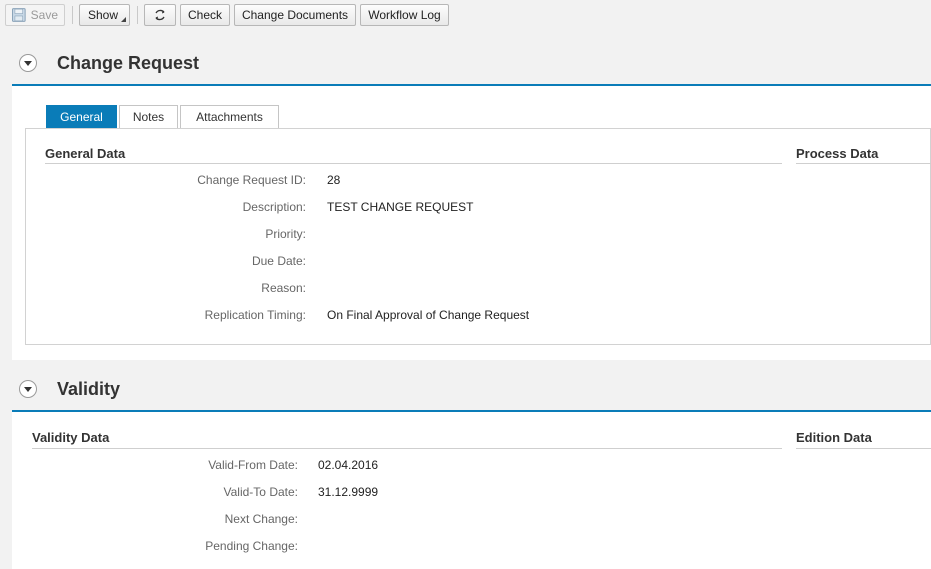 The image size is (931, 569). What do you see at coordinates (348, 492) in the screenshot?
I see `valid-to-value: 31.12.9999` at bounding box center [348, 492].